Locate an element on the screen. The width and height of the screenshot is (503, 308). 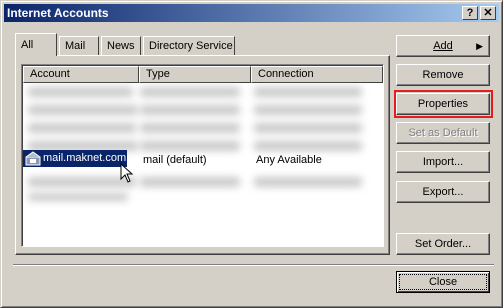
properties-button: Properties is located at coordinates (443, 104).